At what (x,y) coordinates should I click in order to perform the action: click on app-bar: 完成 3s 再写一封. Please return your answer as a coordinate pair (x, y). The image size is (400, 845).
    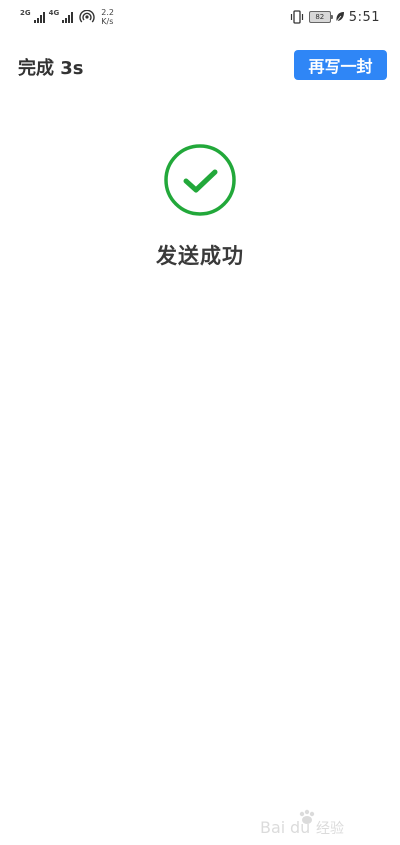
    Looking at the image, I should click on (200, 66).